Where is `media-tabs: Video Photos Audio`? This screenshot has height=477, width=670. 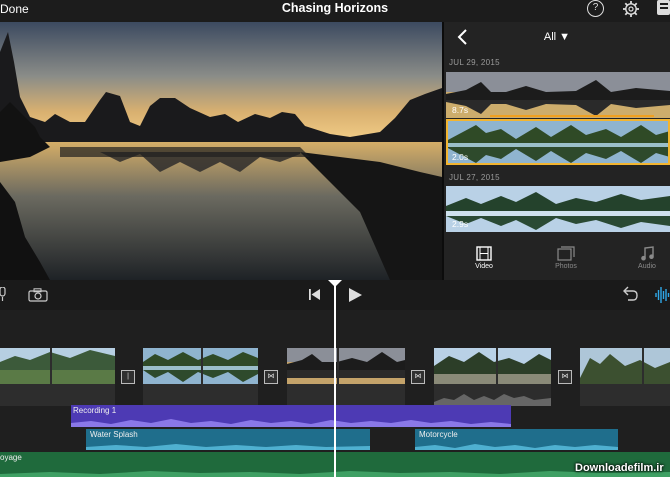
media-tabs: Video Photos Audio is located at coordinates (557, 262).